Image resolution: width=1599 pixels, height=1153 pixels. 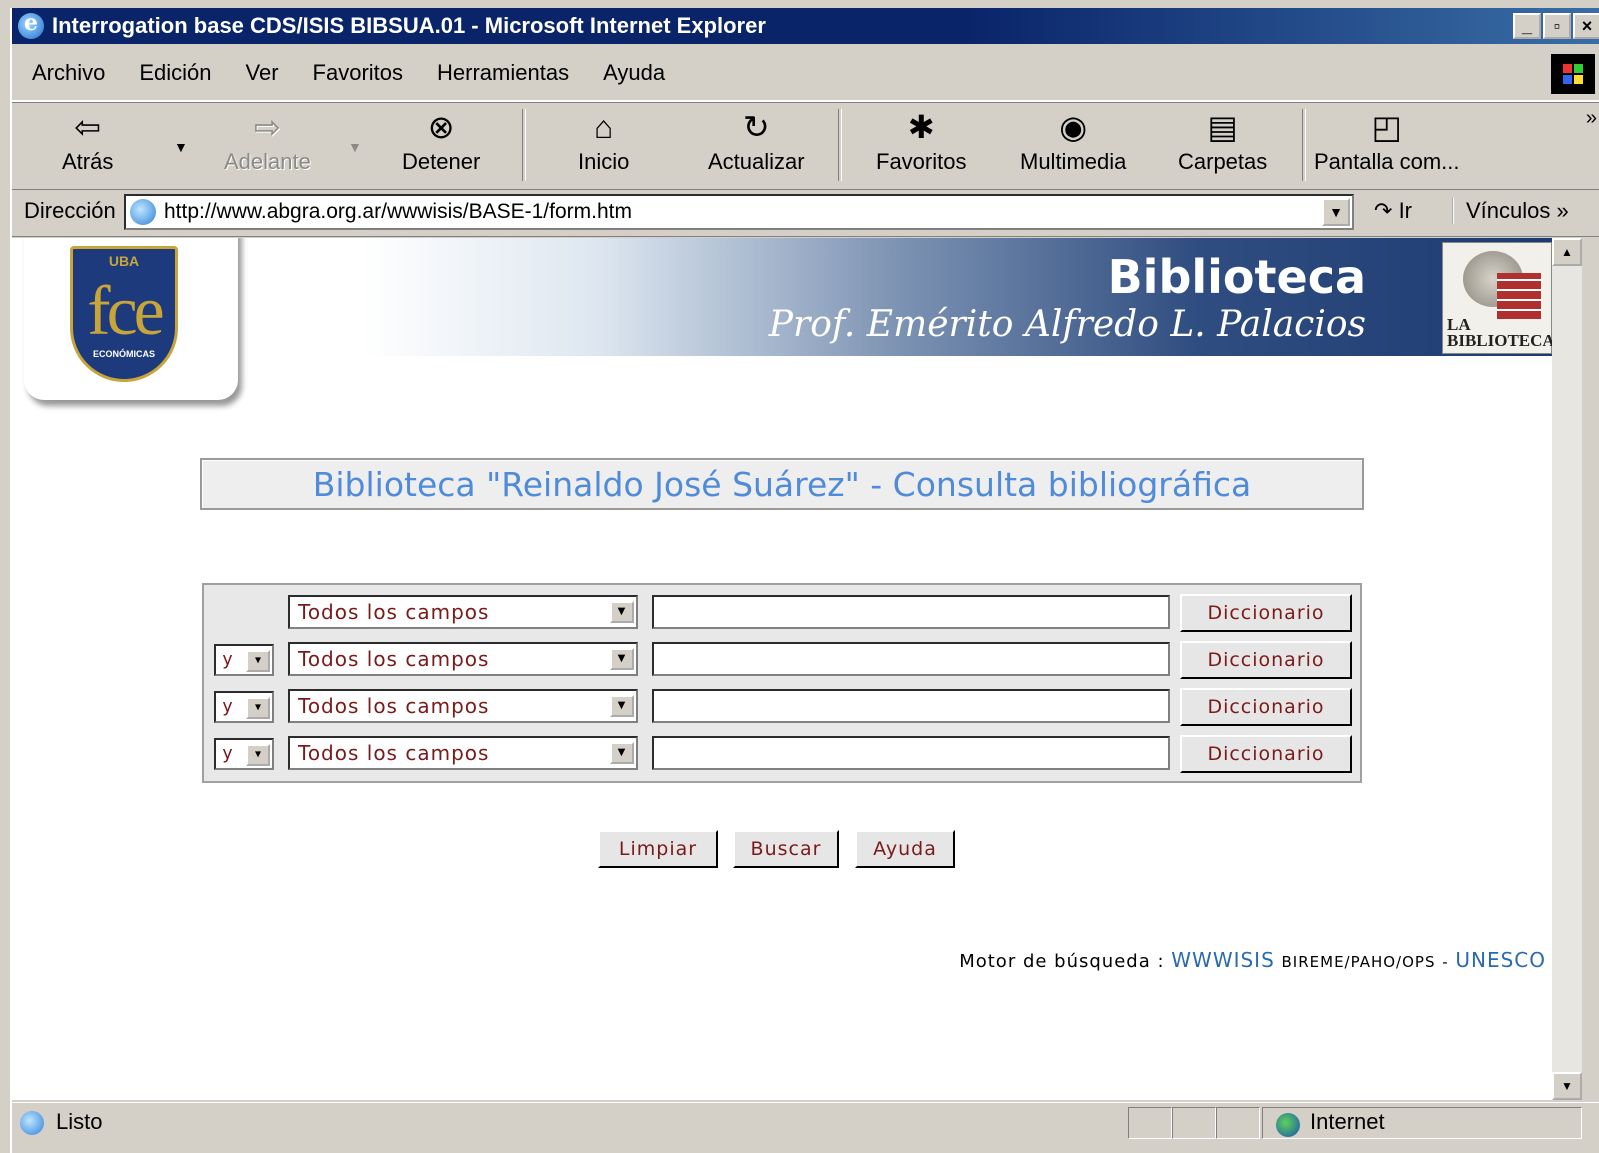 I want to click on go-button: ↷ Ir, so click(x=1393, y=211).